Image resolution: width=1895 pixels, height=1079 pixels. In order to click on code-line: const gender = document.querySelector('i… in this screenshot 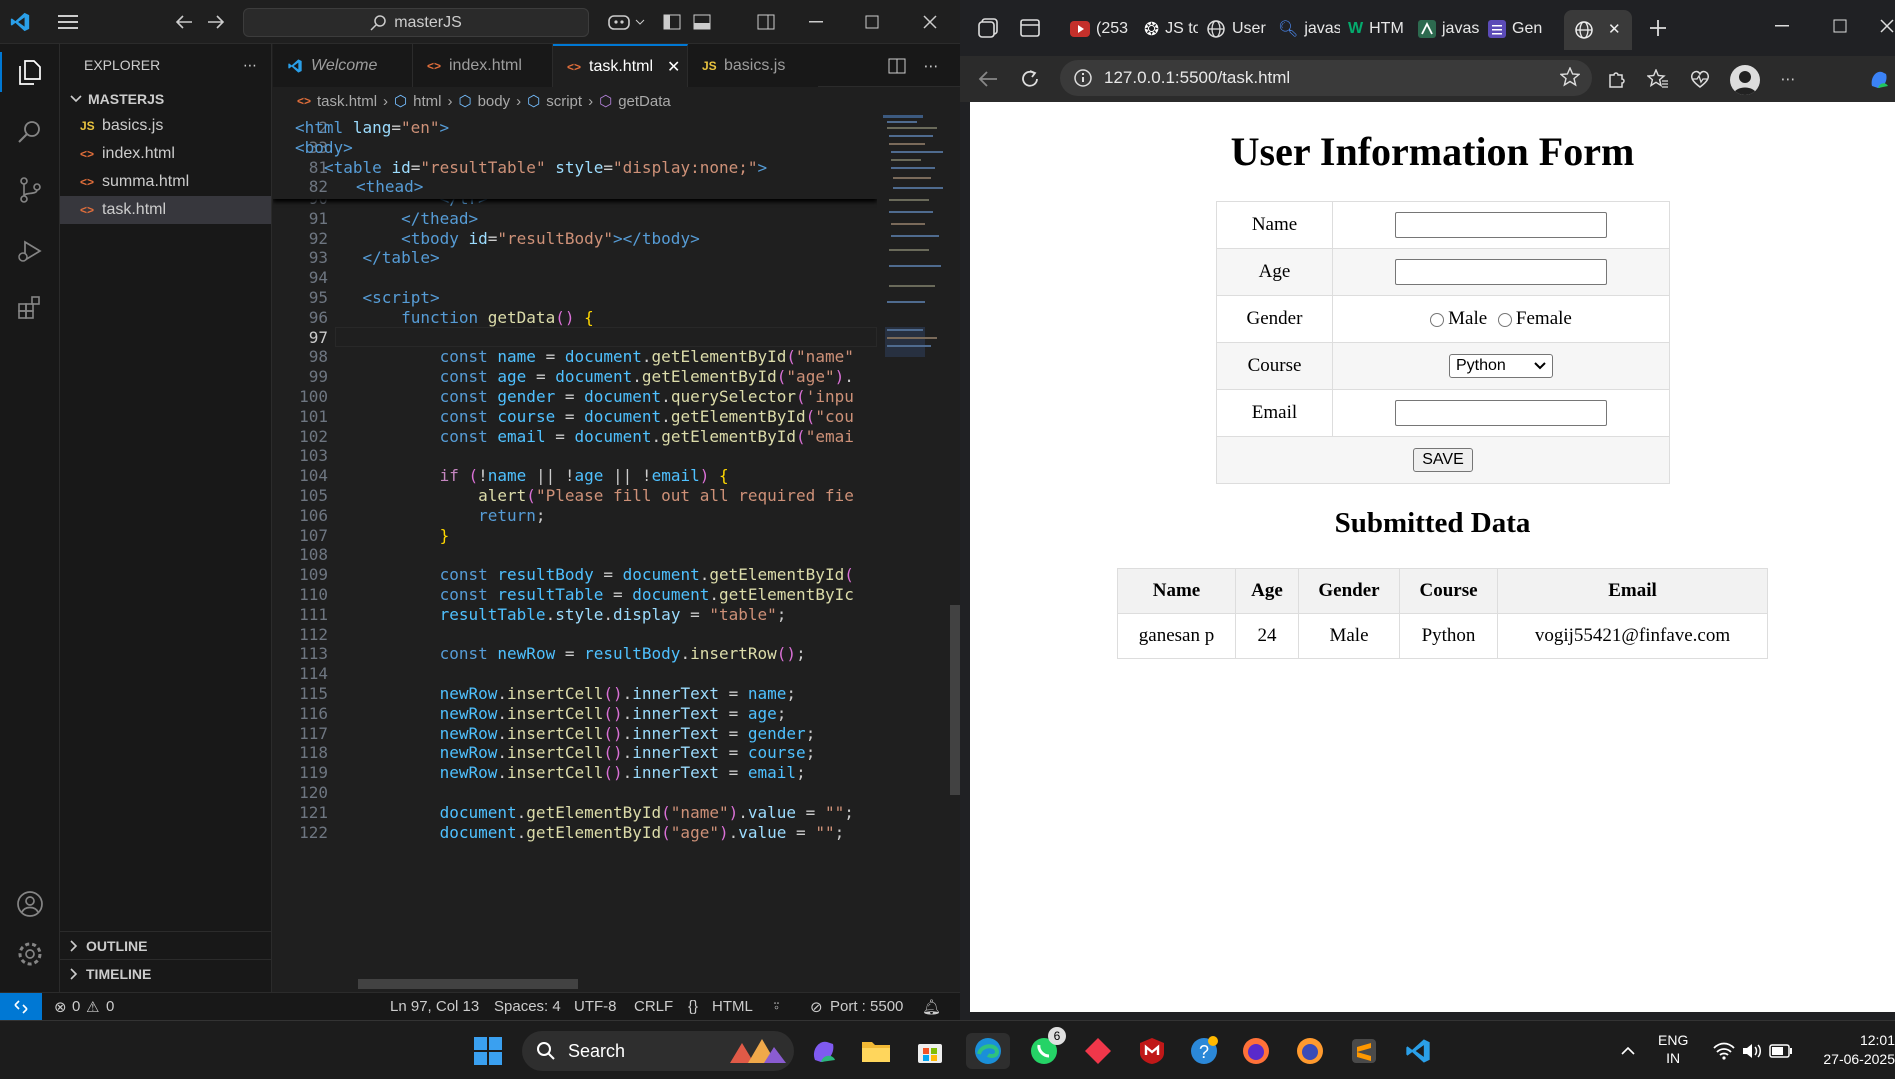, I will do `click(589, 396)`.